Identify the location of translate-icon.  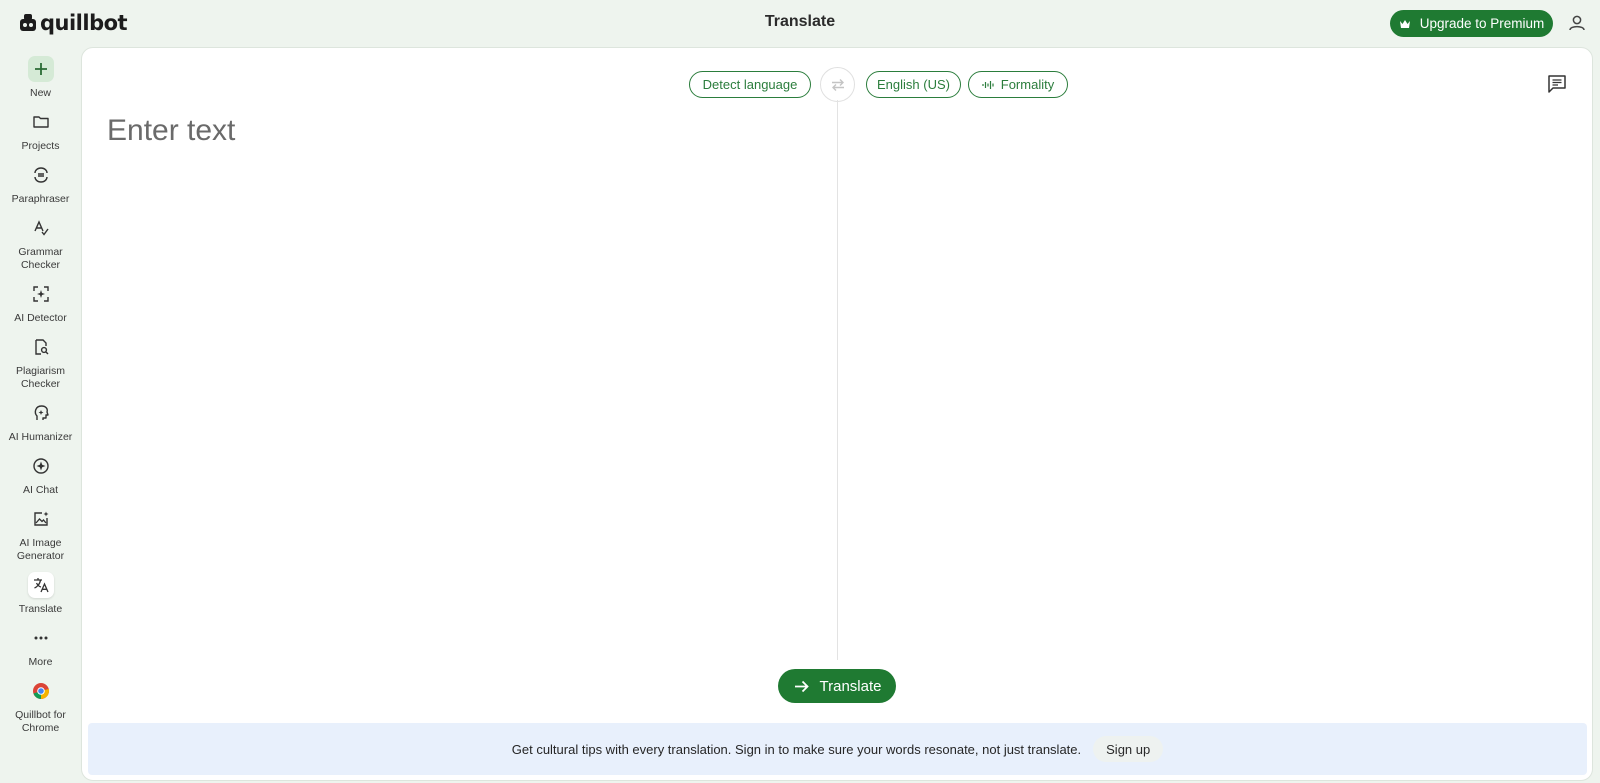
(40, 585).